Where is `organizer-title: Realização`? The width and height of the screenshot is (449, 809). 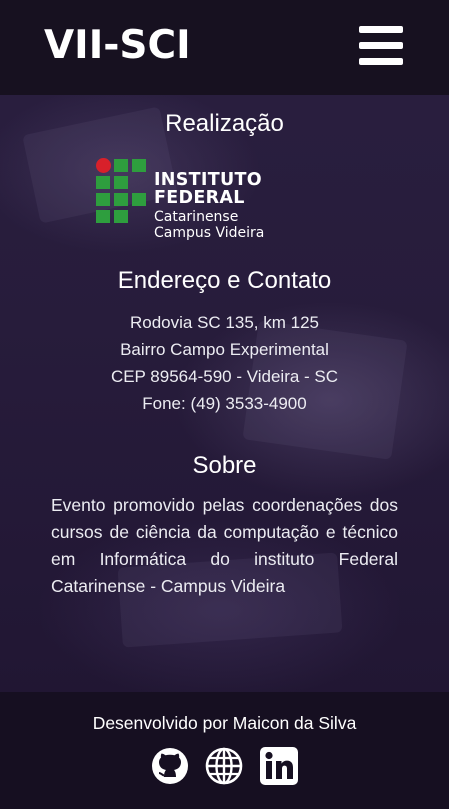 organizer-title: Realização is located at coordinates (224, 123).